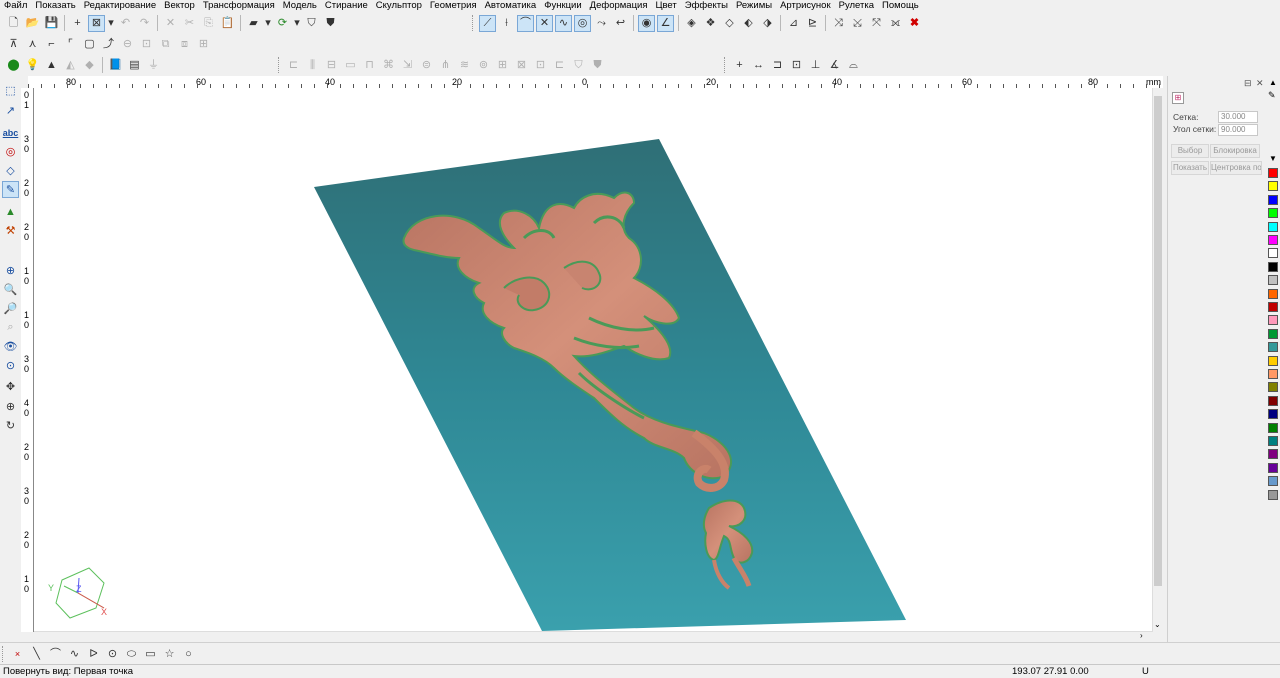  I want to click on ungroup-icon: ⧈, so click(184, 44).